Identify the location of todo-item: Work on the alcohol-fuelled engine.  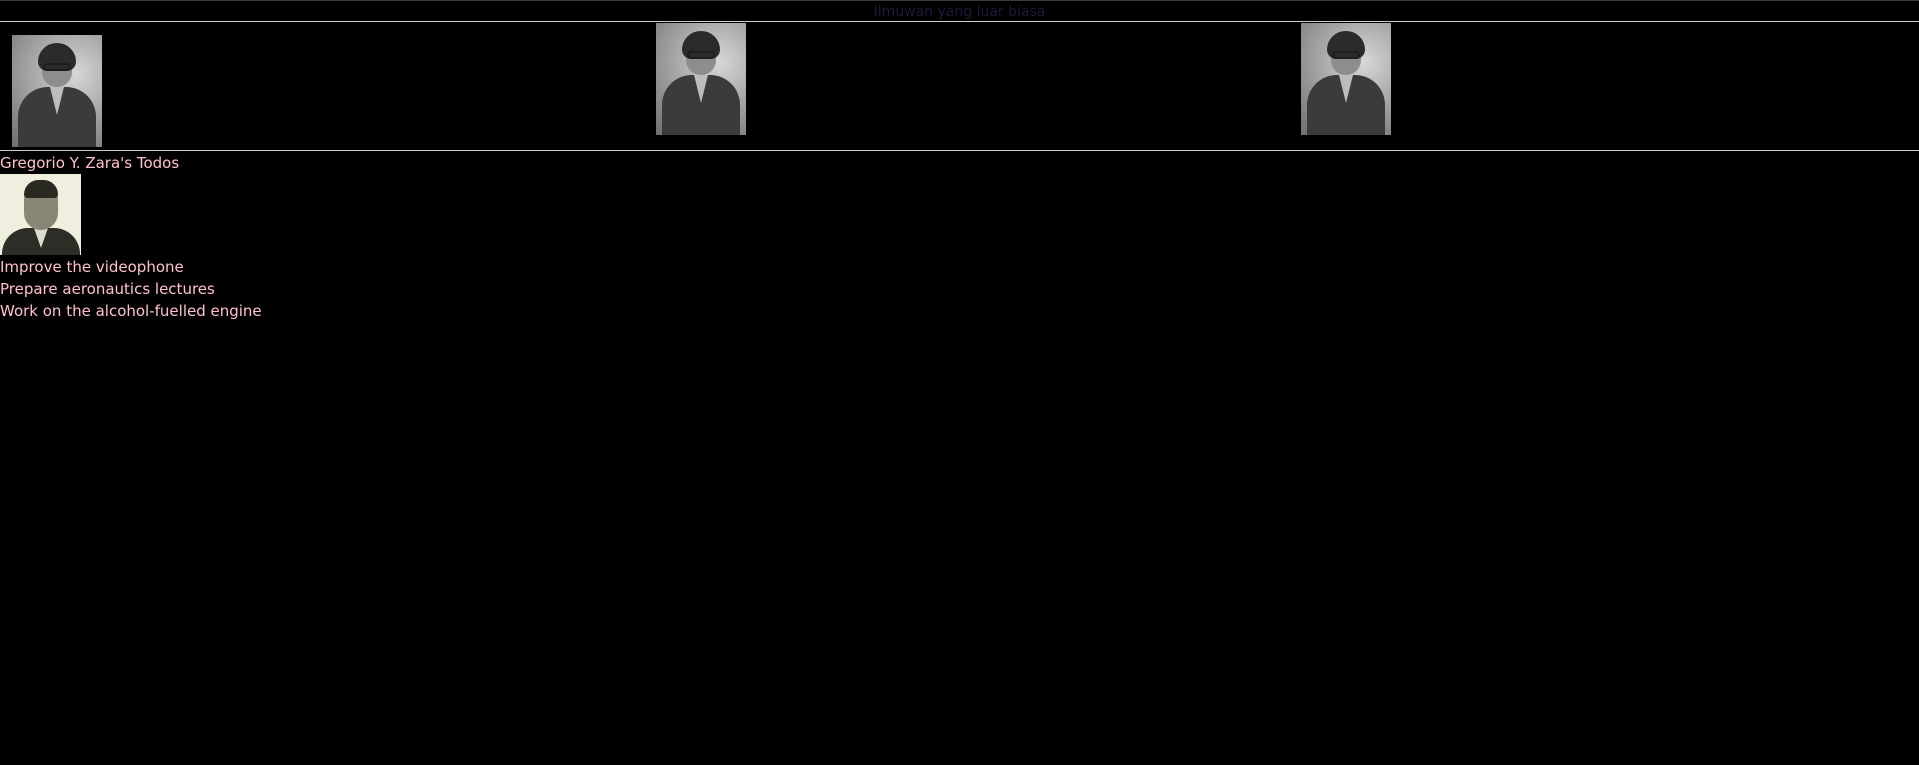
(131, 311).